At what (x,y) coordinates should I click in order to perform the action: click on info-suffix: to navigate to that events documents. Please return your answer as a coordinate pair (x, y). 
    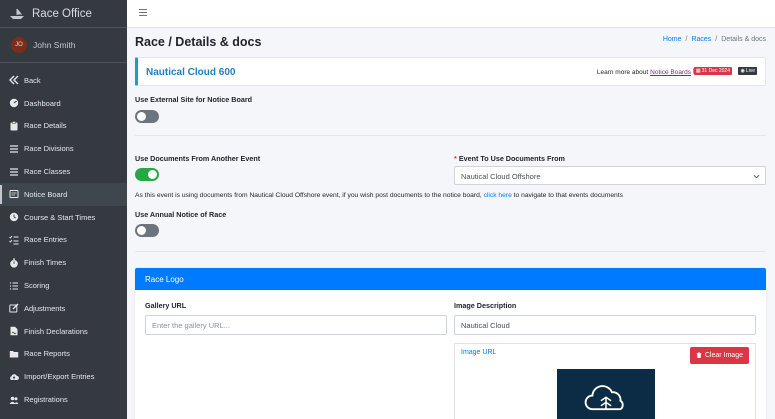
    Looking at the image, I should click on (568, 195).